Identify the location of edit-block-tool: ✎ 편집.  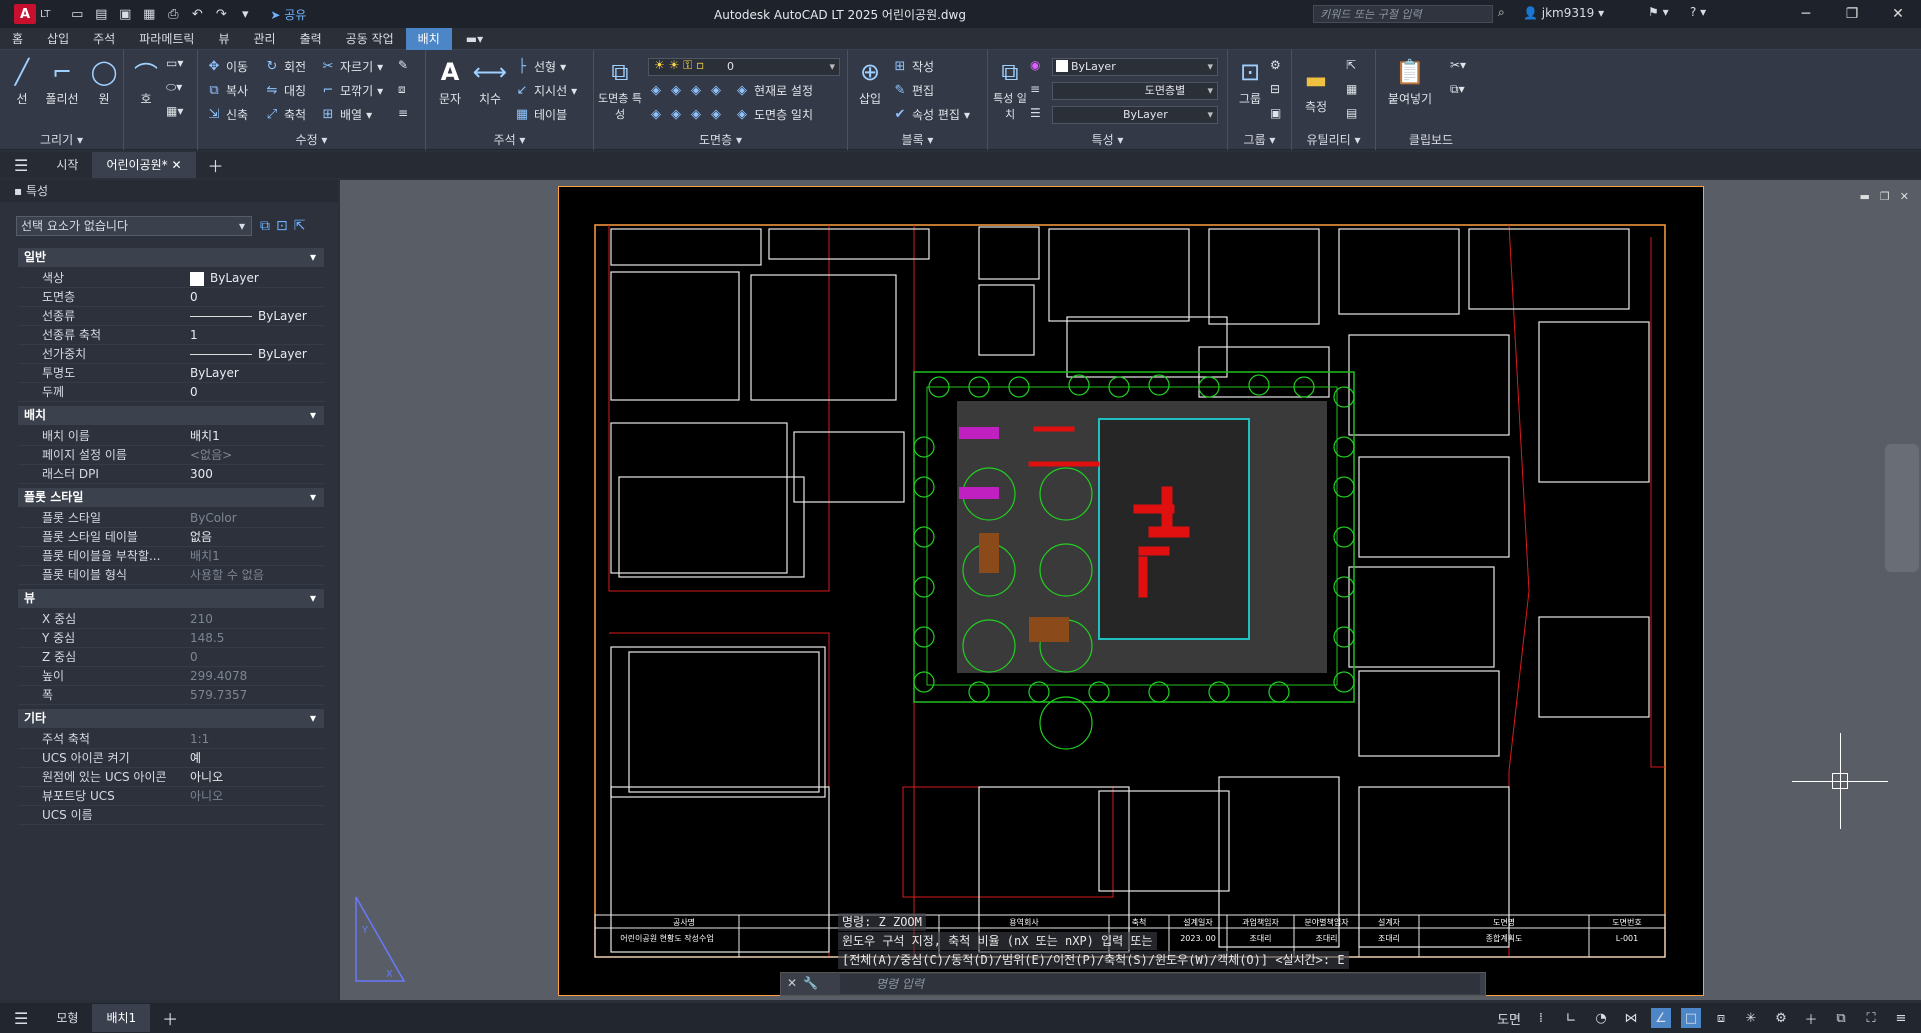
(913, 90).